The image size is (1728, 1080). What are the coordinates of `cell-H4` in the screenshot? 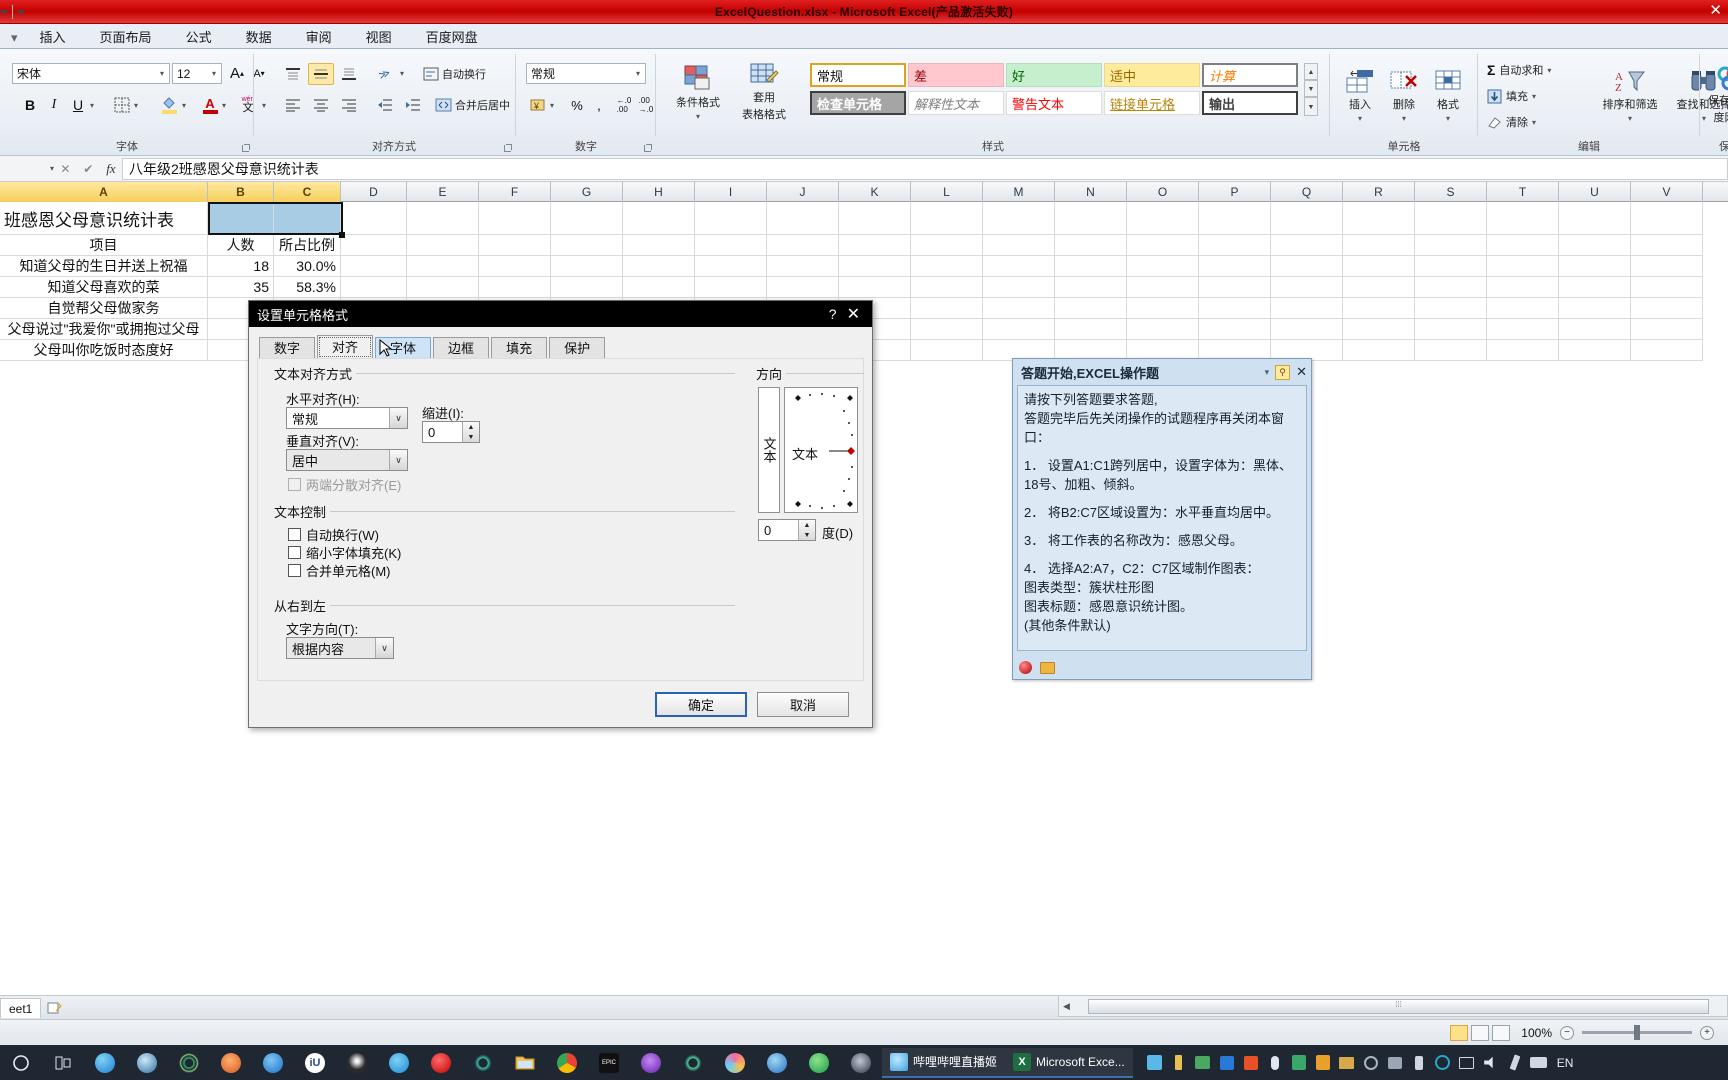 It's located at (659, 287).